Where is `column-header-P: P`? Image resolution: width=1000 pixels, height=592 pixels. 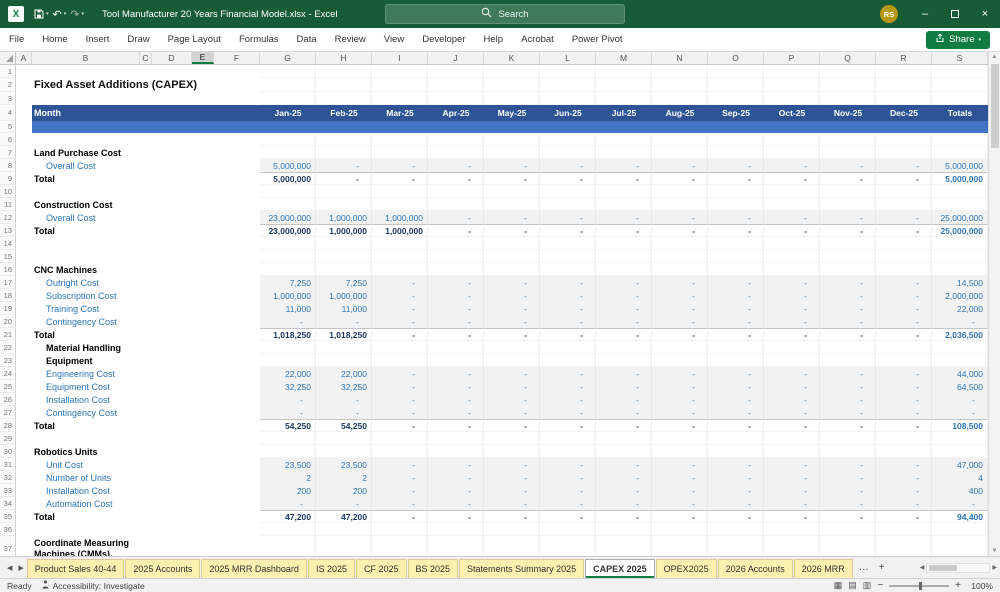
column-header-P: P is located at coordinates (792, 58).